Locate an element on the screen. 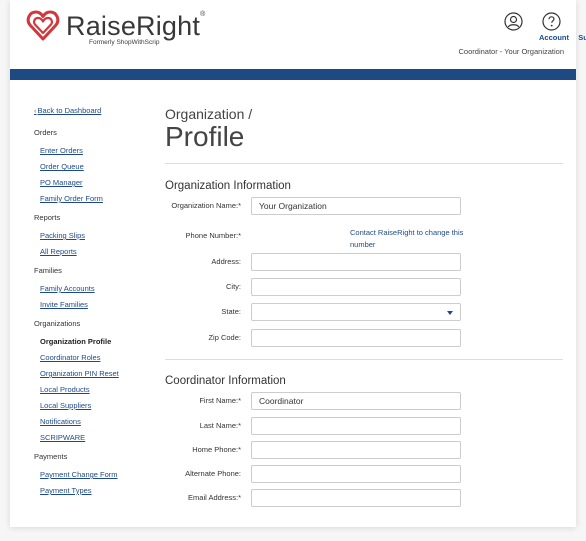  support-label: Support is located at coordinates (582, 37).